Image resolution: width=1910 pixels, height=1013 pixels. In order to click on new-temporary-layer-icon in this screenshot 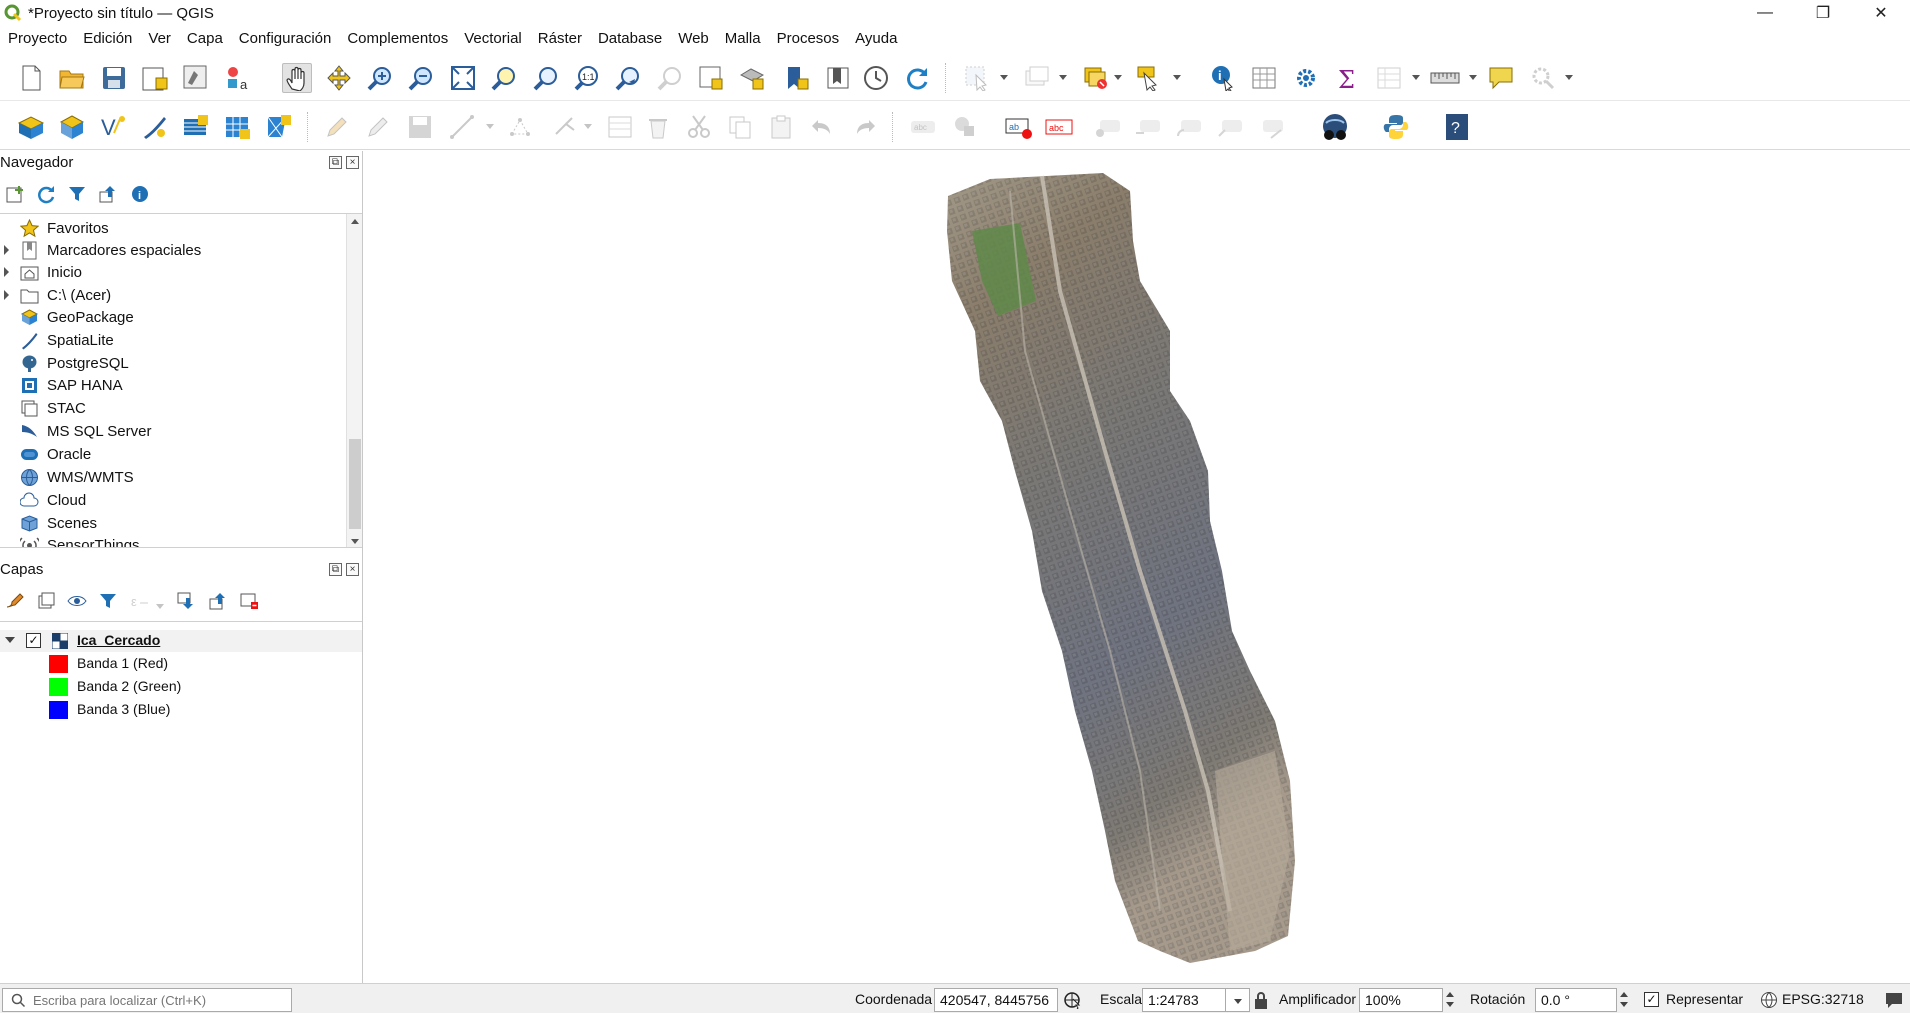, I will do `click(238, 127)`.